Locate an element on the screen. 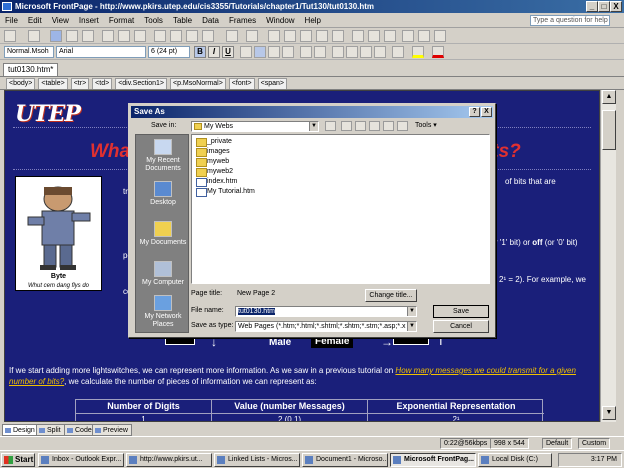 The image size is (624, 468). decrease-indent-icon is located at coordinates (366, 52).